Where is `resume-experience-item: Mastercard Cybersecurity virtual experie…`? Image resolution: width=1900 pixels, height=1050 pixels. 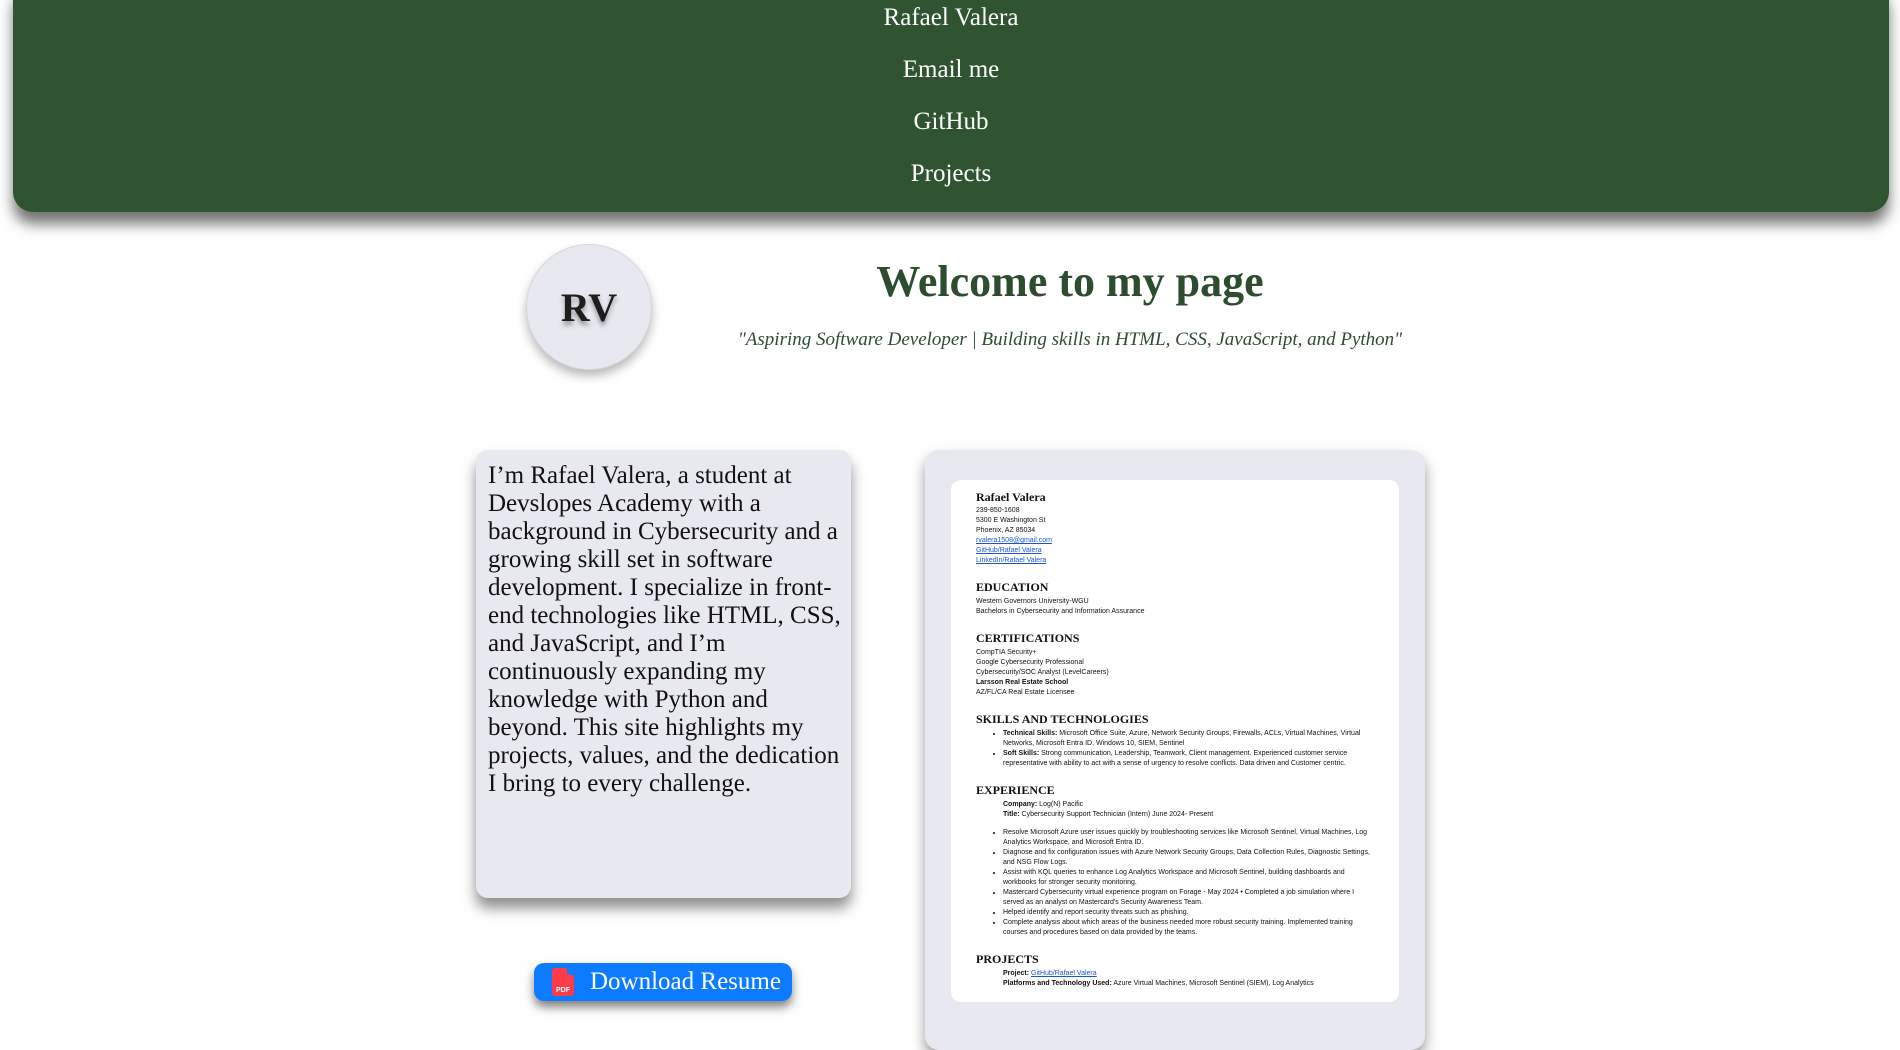 resume-experience-item: Mastercard Cybersecurity virtual experie… is located at coordinates (1189, 898).